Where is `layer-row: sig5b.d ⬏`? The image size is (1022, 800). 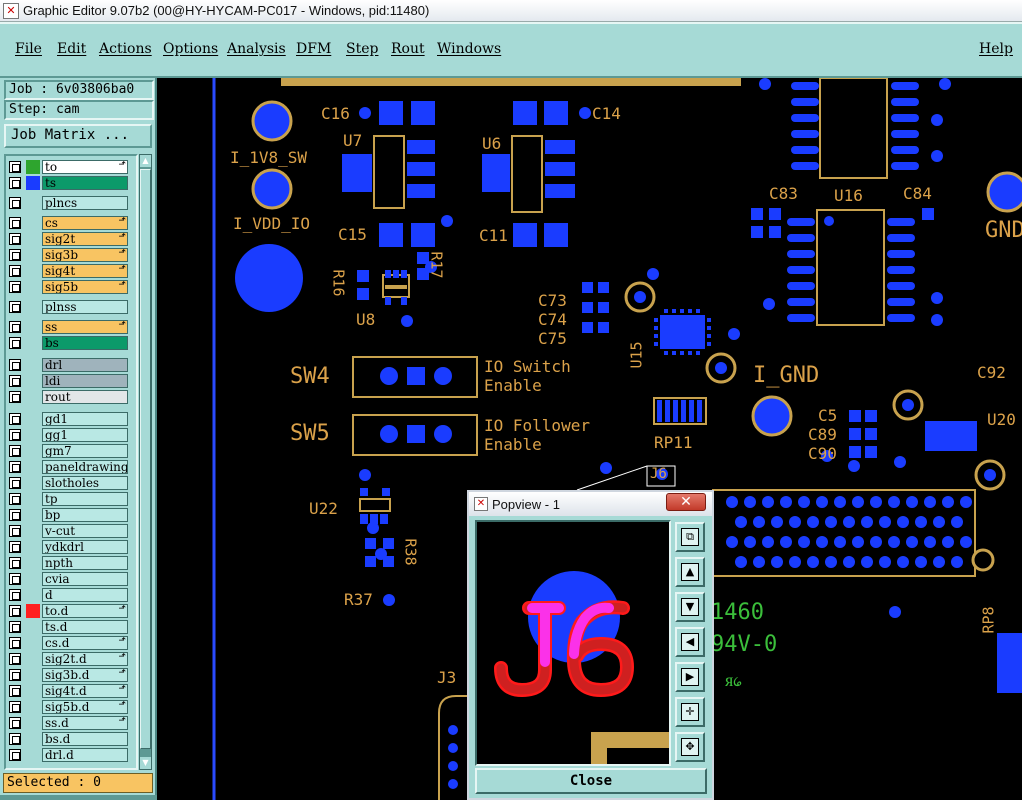
layer-row: sig5b.d ⬏ is located at coordinates (67, 707).